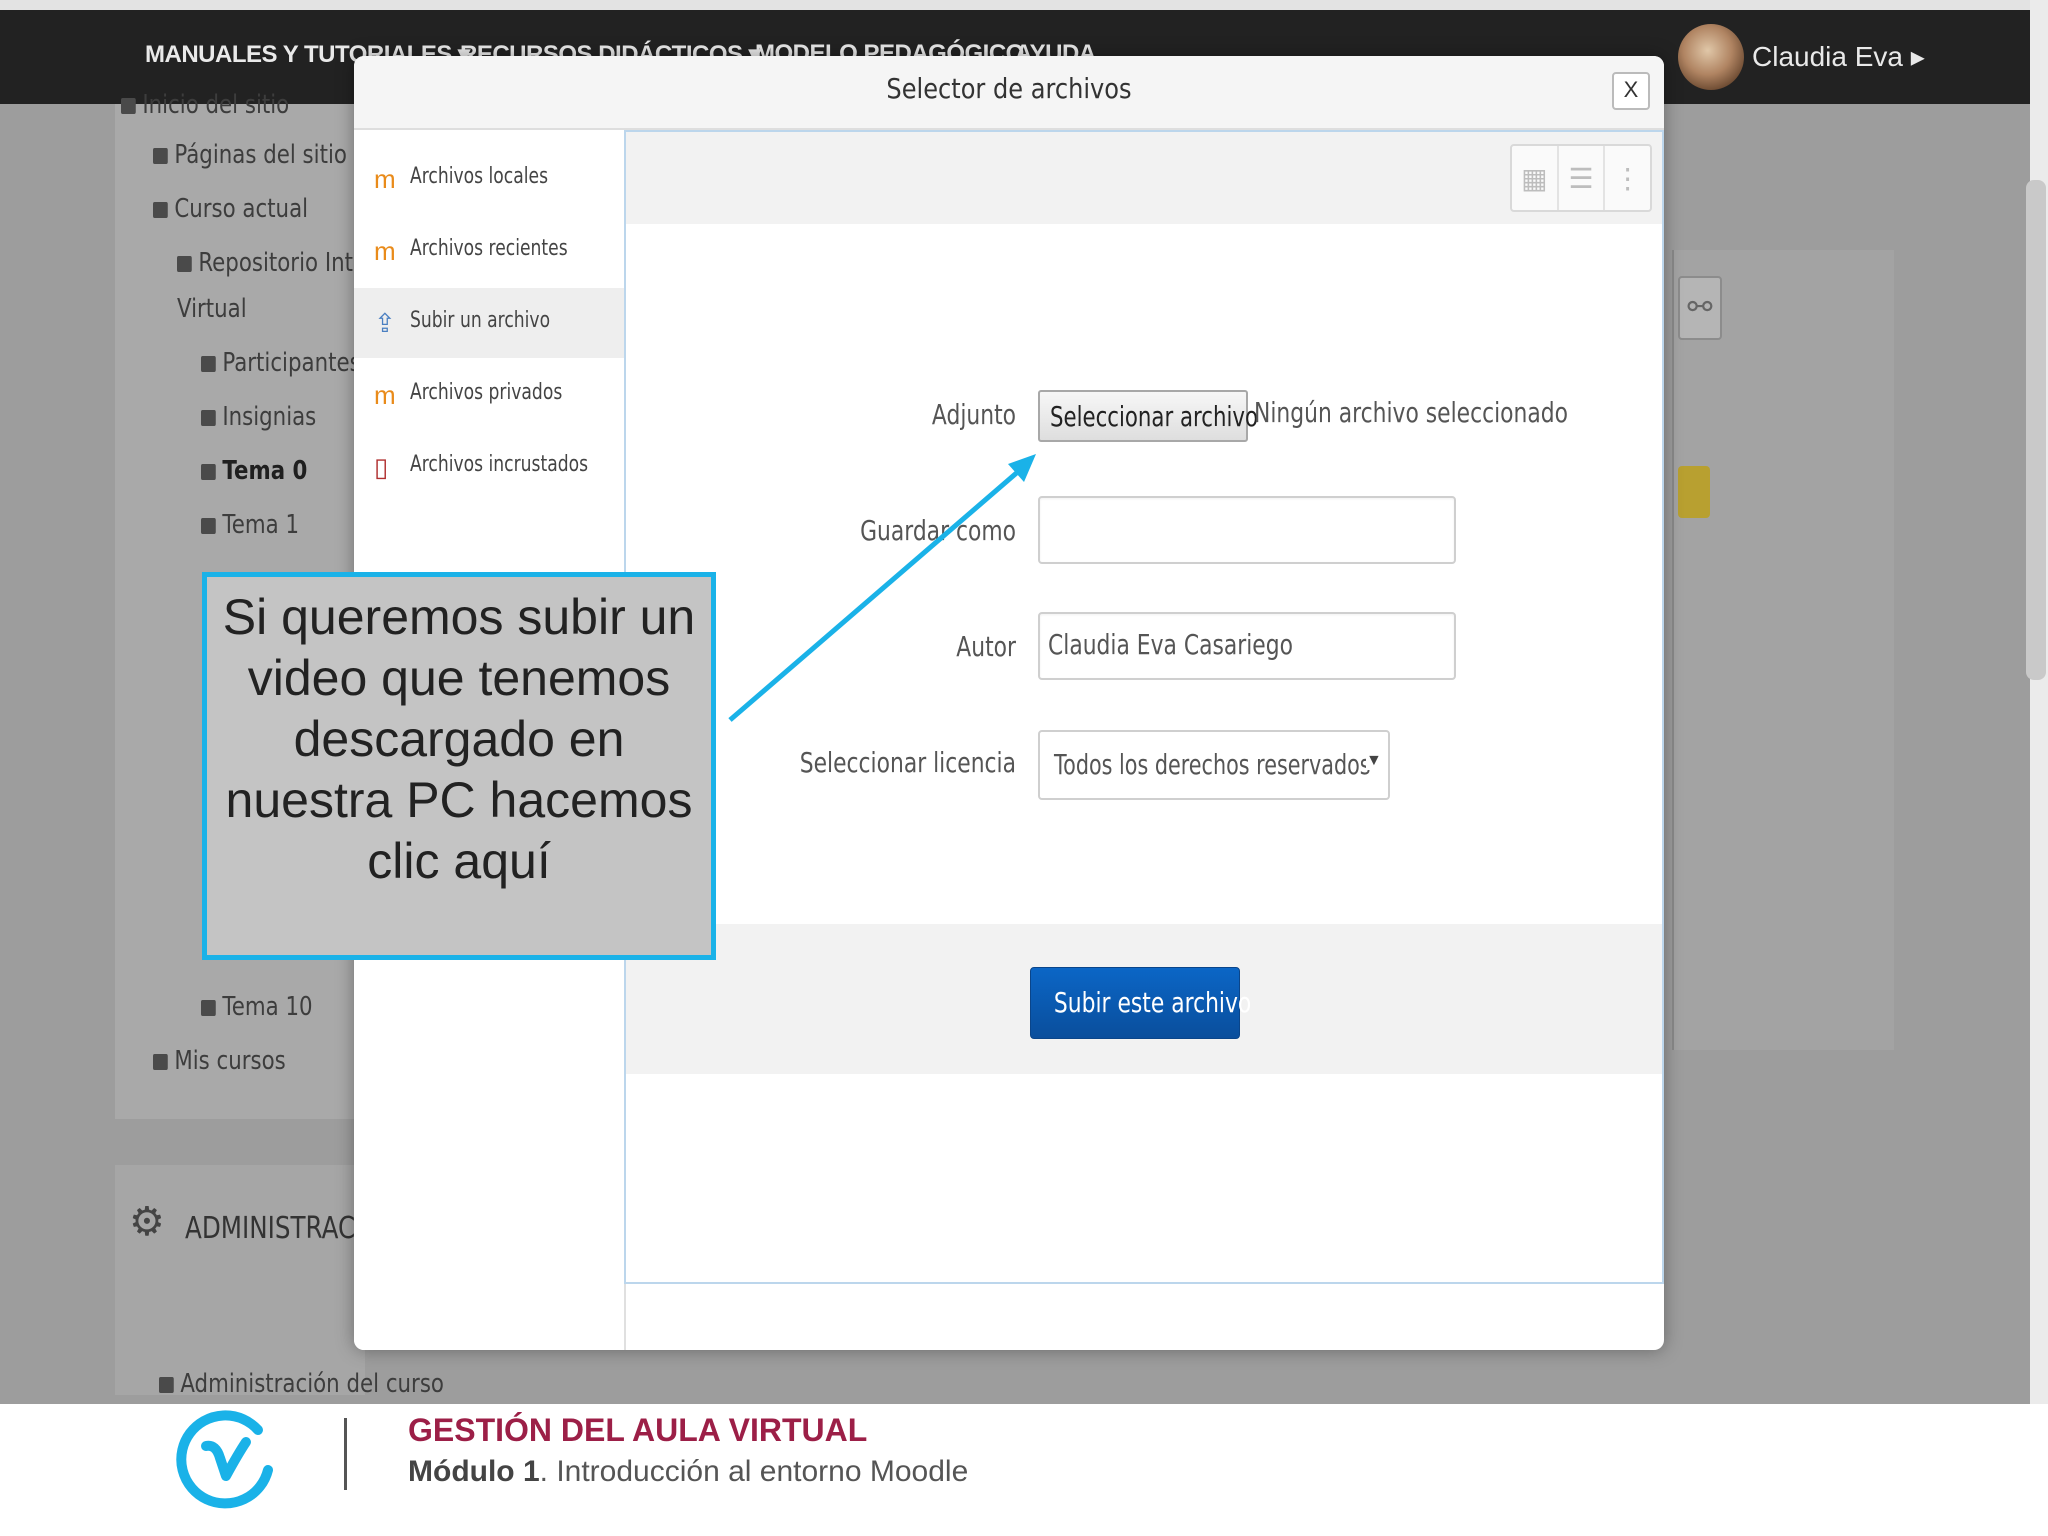 The image size is (2048, 1536). I want to click on choose-file-button: Seleccionar archivo, so click(1148, 416).